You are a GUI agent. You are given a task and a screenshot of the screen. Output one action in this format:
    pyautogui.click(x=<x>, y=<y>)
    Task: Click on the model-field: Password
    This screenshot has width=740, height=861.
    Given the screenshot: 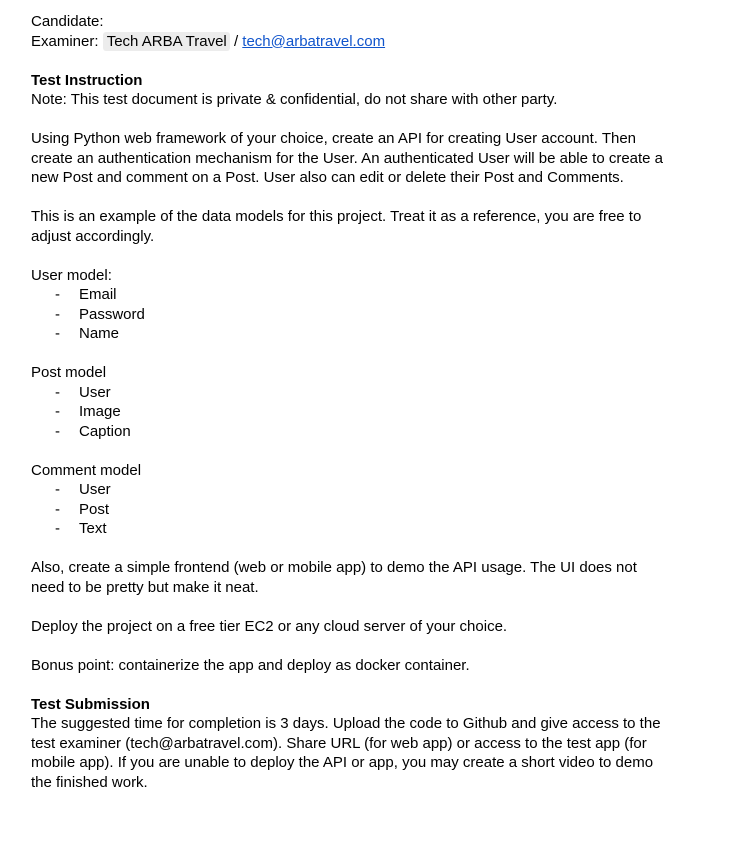 What is the action you would take?
    pyautogui.click(x=112, y=314)
    